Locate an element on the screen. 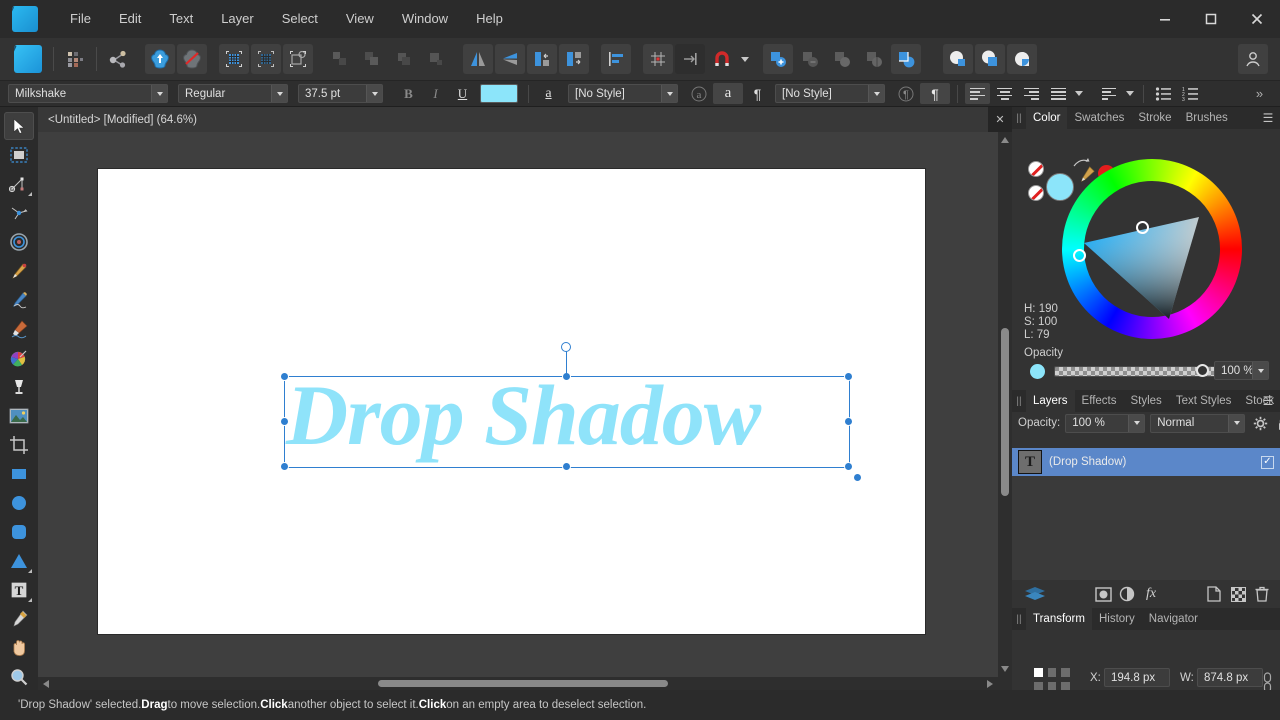 The width and height of the screenshot is (1280, 720). menu-window: Window is located at coordinates (425, 19).